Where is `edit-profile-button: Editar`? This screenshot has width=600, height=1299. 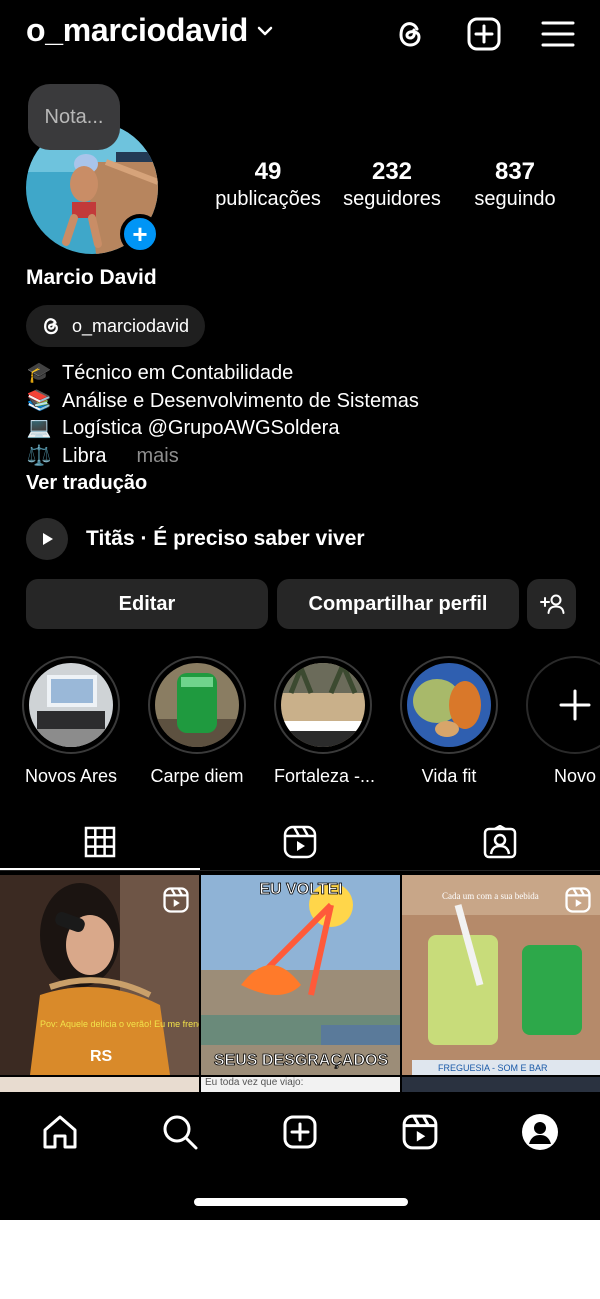 edit-profile-button: Editar is located at coordinates (147, 604).